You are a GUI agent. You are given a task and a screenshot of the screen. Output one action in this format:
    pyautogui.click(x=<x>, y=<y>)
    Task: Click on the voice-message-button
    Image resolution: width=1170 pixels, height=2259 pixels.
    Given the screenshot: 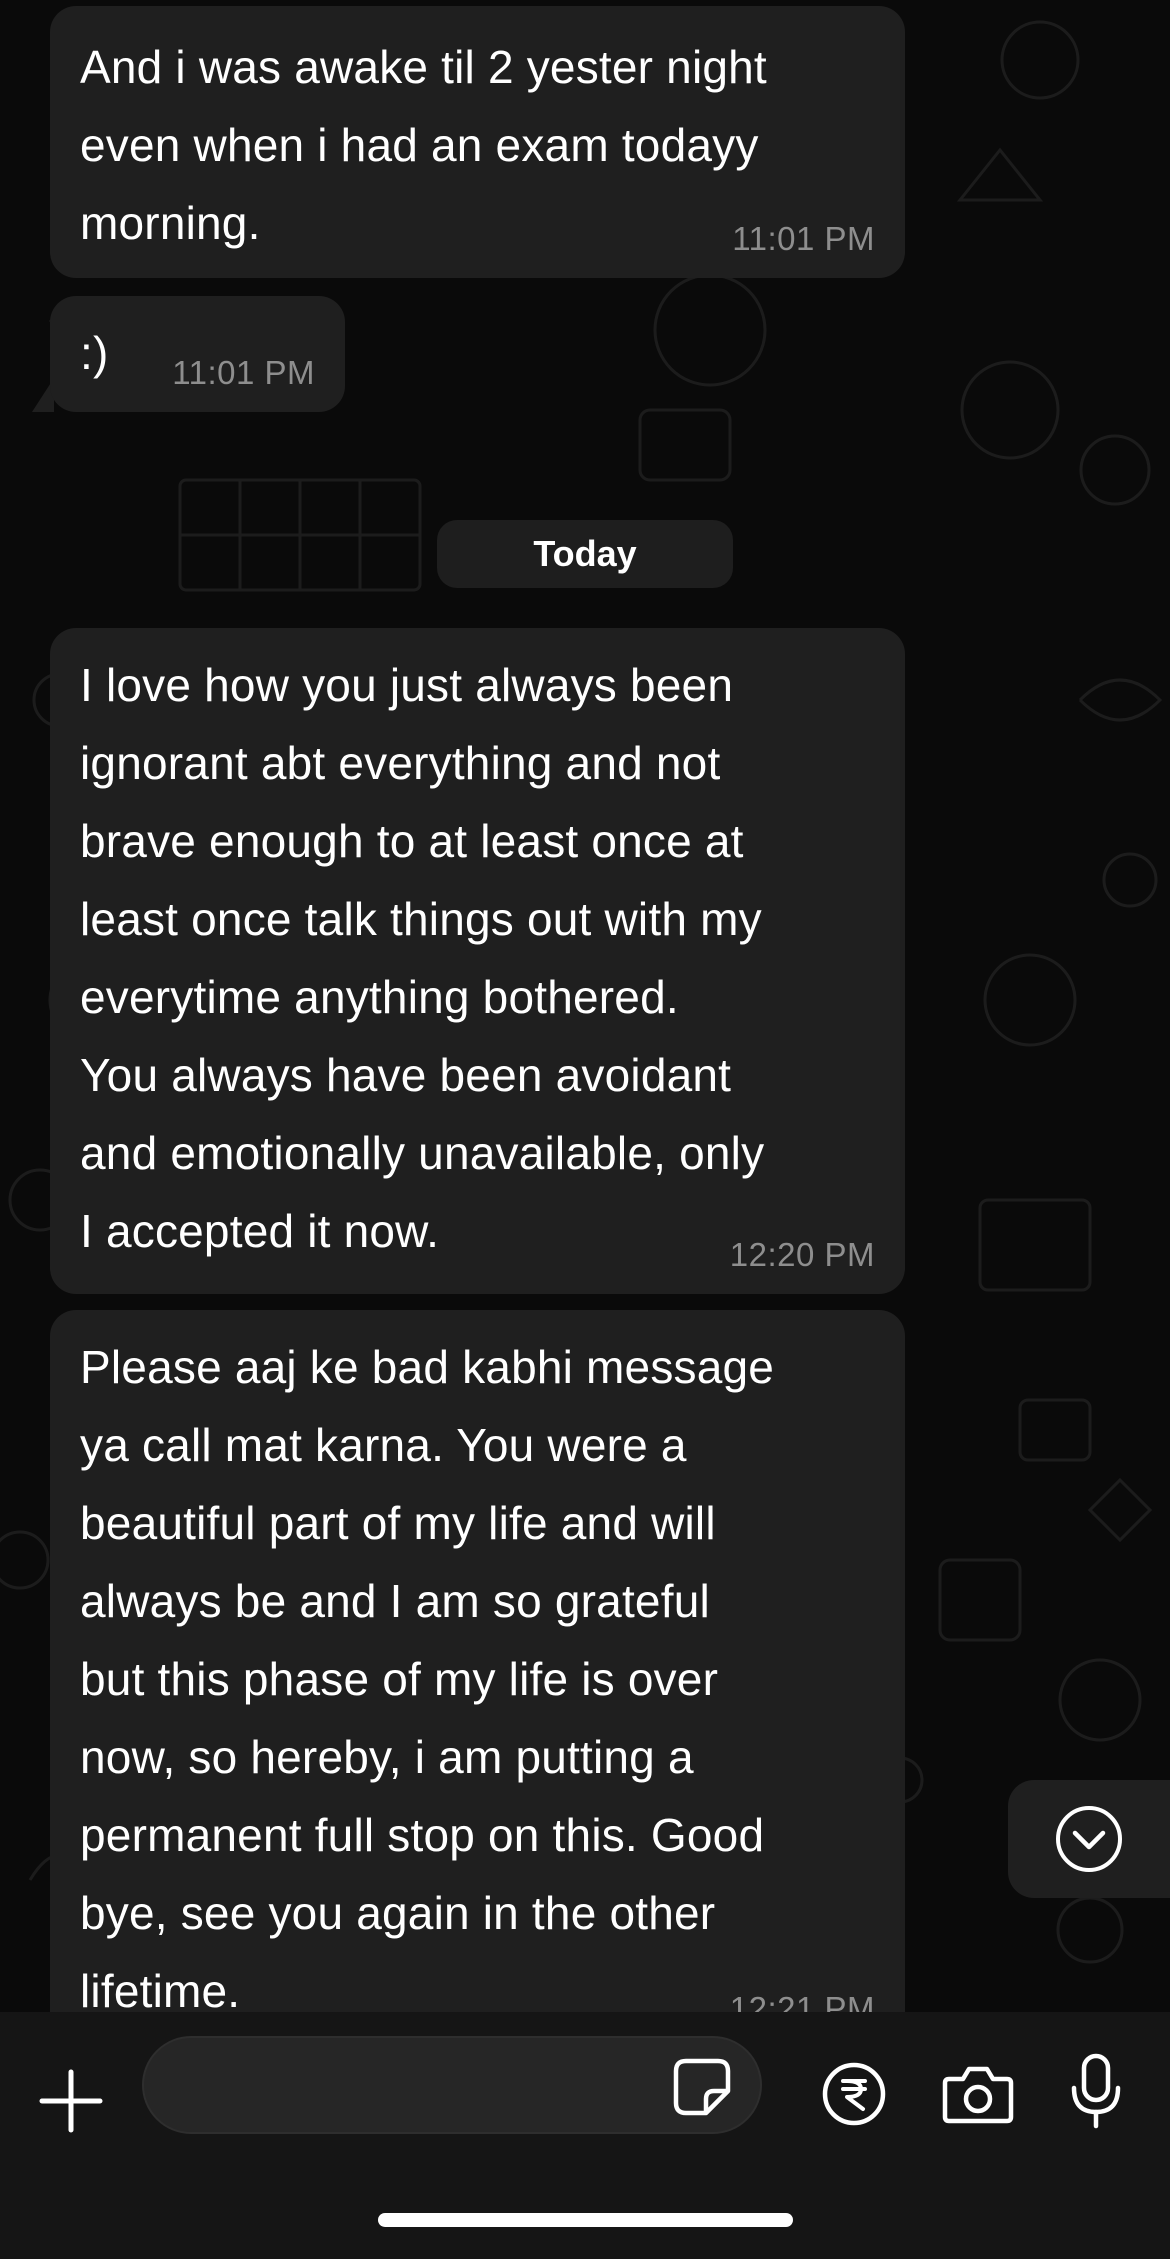 What is the action you would take?
    pyautogui.click(x=1096, y=2091)
    